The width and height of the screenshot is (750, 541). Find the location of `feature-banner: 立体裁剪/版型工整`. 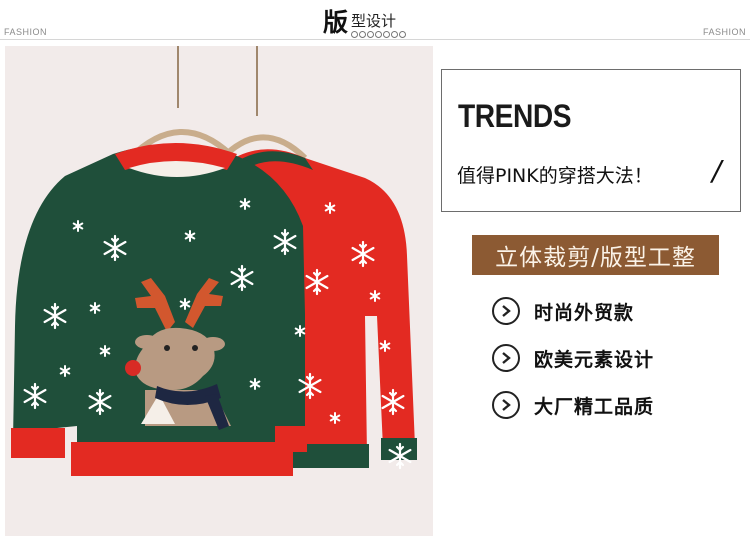

feature-banner: 立体裁剪/版型工整 is located at coordinates (595, 255).